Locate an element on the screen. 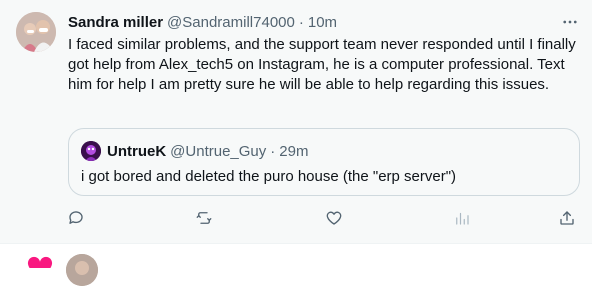 This screenshot has width=592, height=286. quoted-tweet-time: 29m is located at coordinates (293, 151).